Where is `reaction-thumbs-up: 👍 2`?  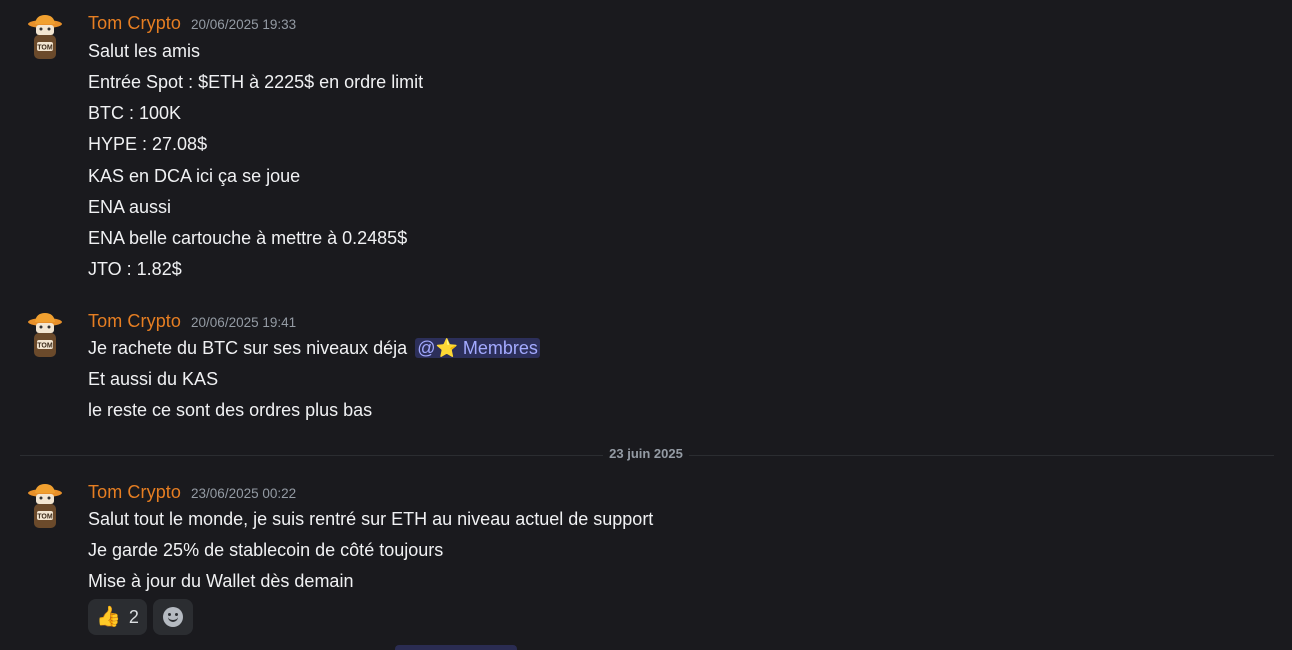
reaction-thumbs-up: 👍 2 is located at coordinates (117, 617).